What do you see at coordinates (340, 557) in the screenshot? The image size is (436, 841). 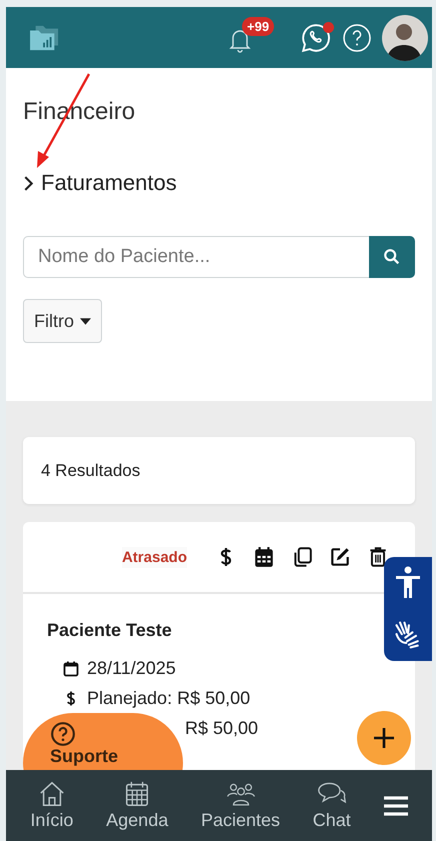 I see `edit-icon` at bounding box center [340, 557].